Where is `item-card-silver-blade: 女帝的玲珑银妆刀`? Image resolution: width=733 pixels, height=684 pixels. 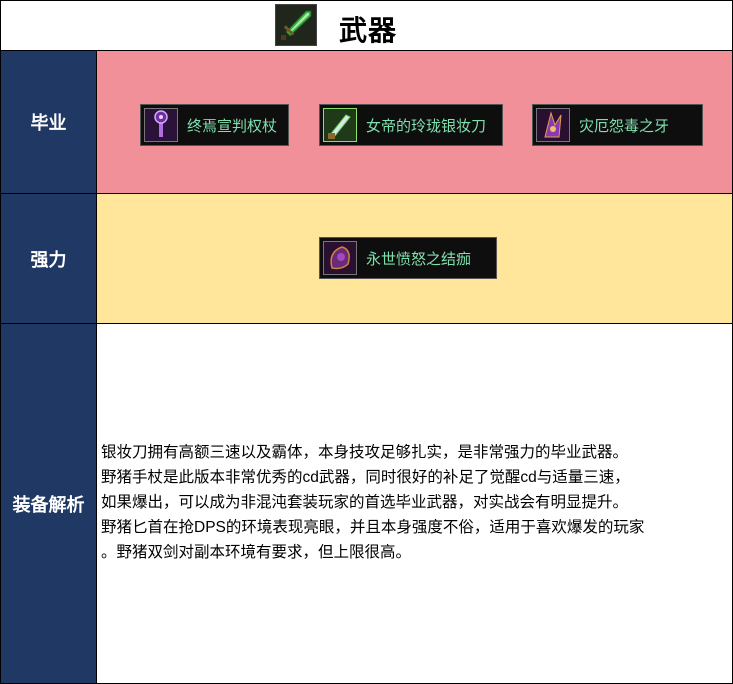
item-card-silver-blade: 女帝的玲珑银妆刀 is located at coordinates (411, 125).